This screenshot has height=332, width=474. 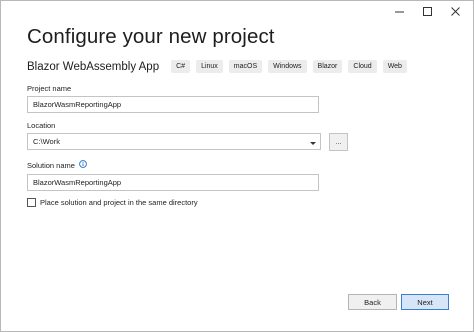 What do you see at coordinates (209, 66) in the screenshot?
I see `tag-linux: Linux` at bounding box center [209, 66].